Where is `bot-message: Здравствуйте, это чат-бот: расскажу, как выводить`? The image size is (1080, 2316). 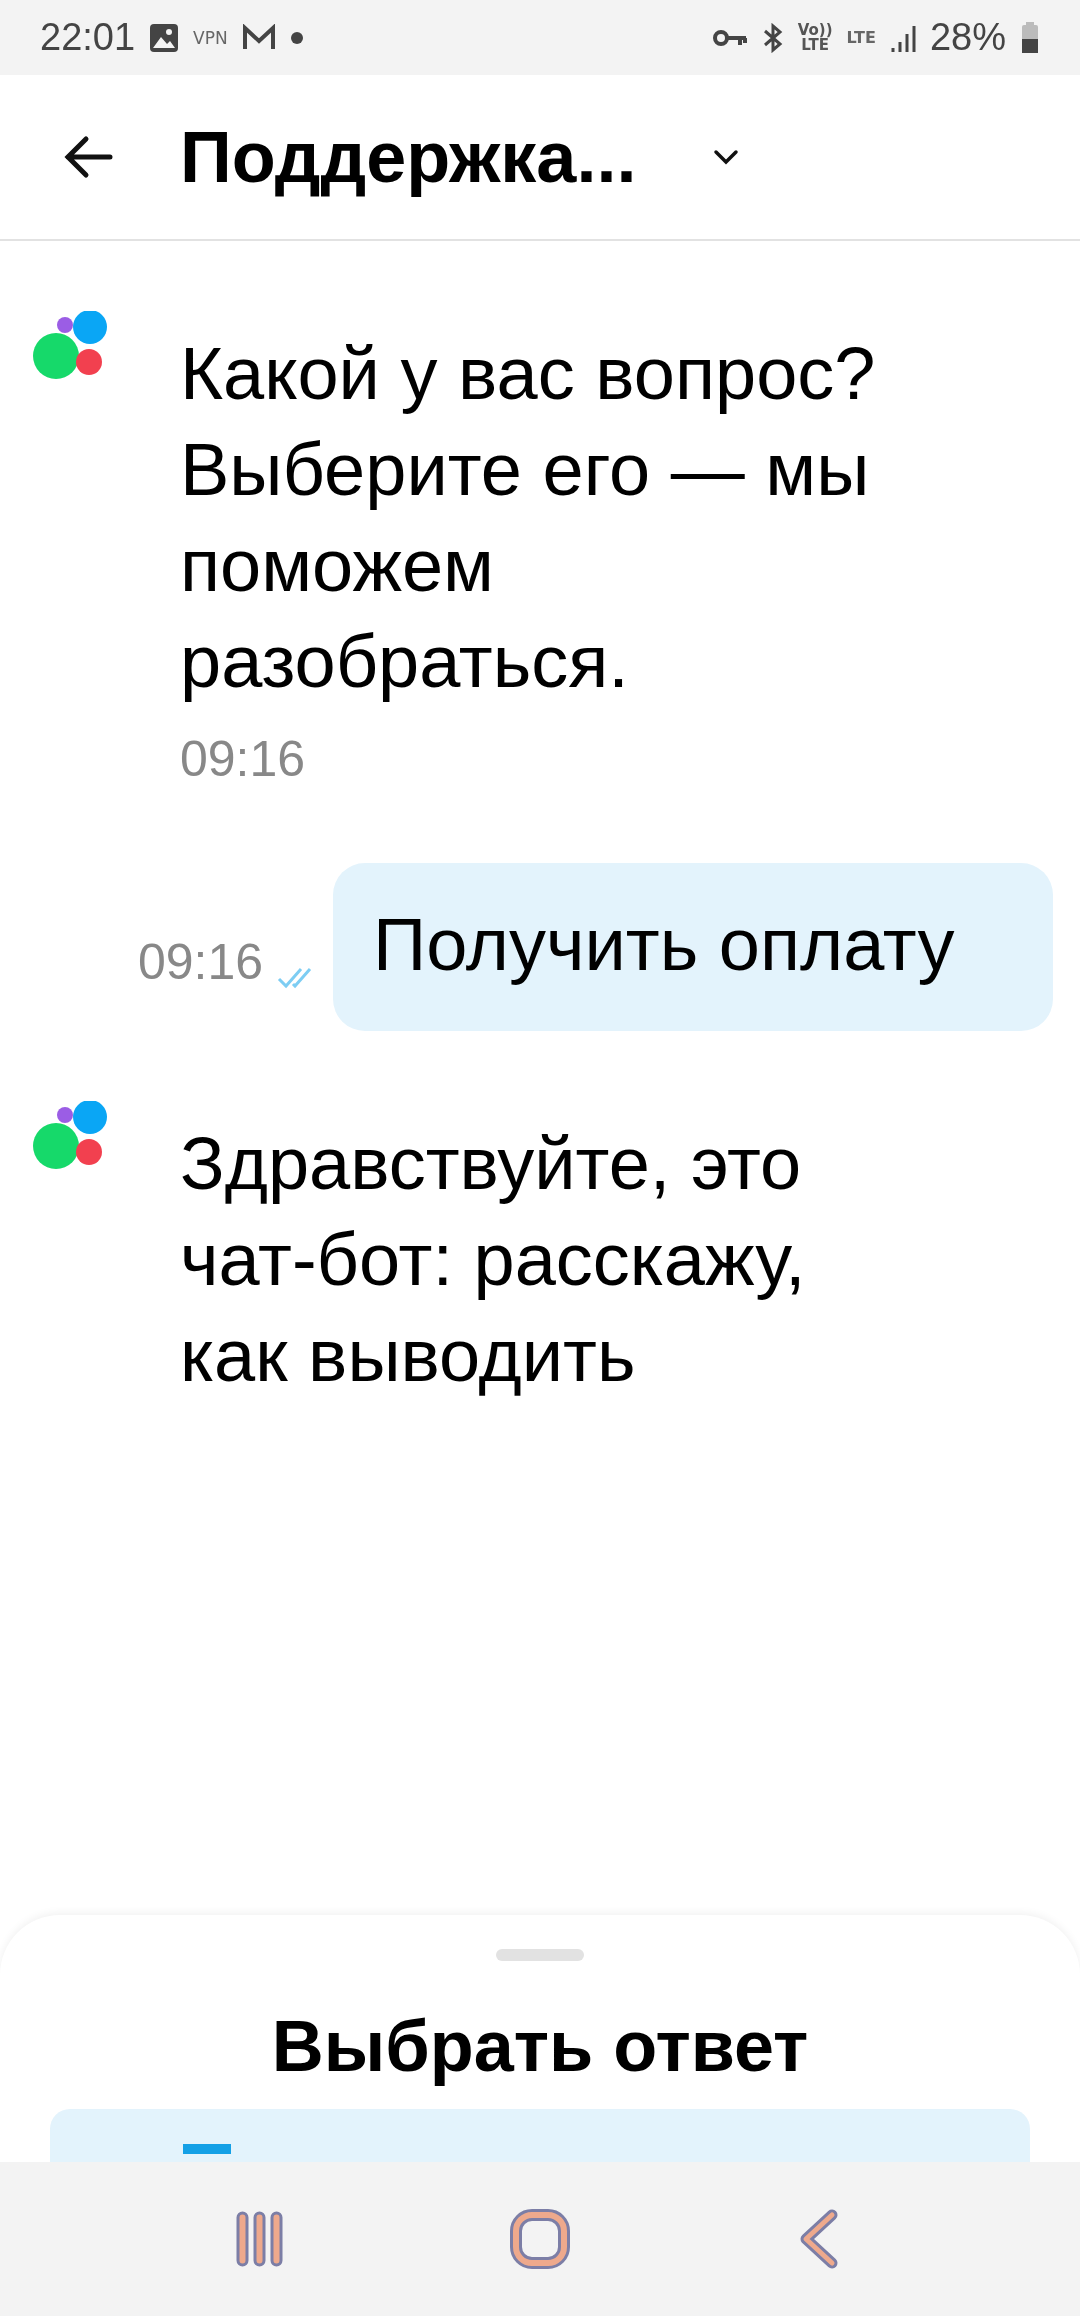
bot-message: Здравствуйте, это чат-бот: расскажу, как выводить is located at coordinates (493, 1260).